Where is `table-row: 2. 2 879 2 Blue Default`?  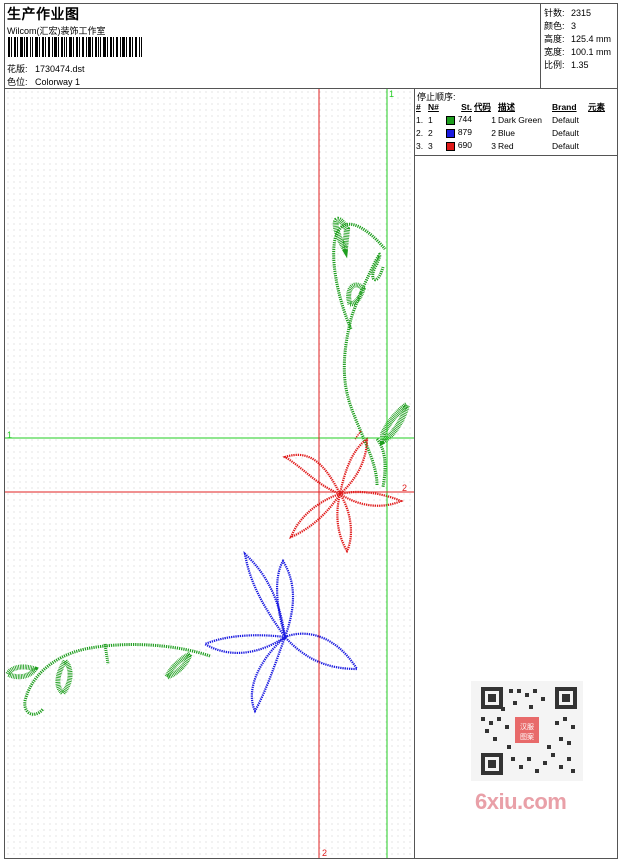 table-row: 2. 2 879 2 Blue Default is located at coordinates (516, 132).